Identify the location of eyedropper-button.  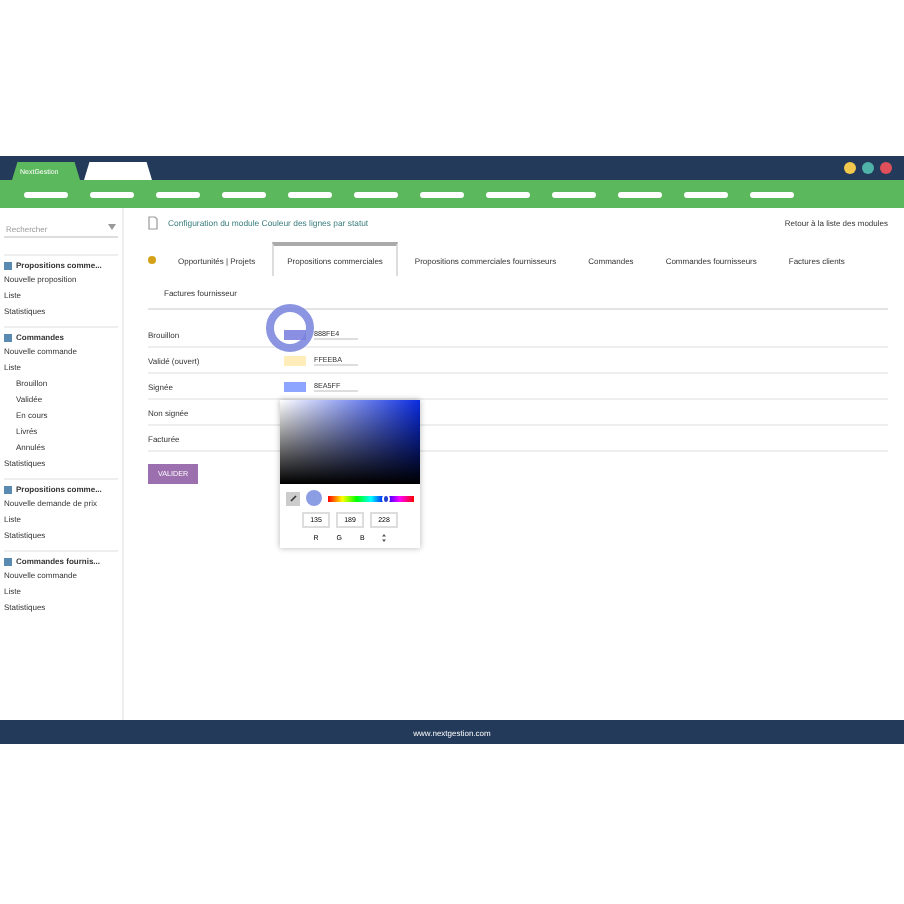
(293, 498).